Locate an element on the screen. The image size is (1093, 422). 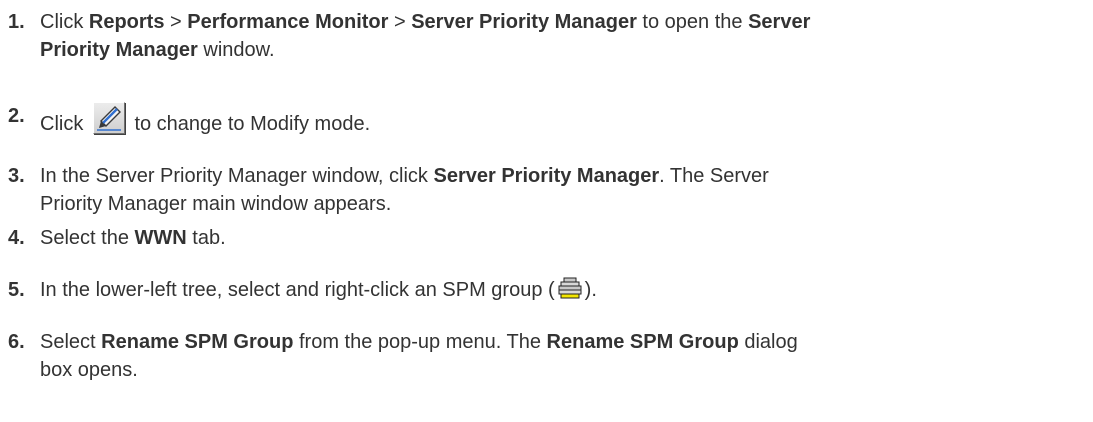
text: from the pop-up menu. The is located at coordinates (420, 342).